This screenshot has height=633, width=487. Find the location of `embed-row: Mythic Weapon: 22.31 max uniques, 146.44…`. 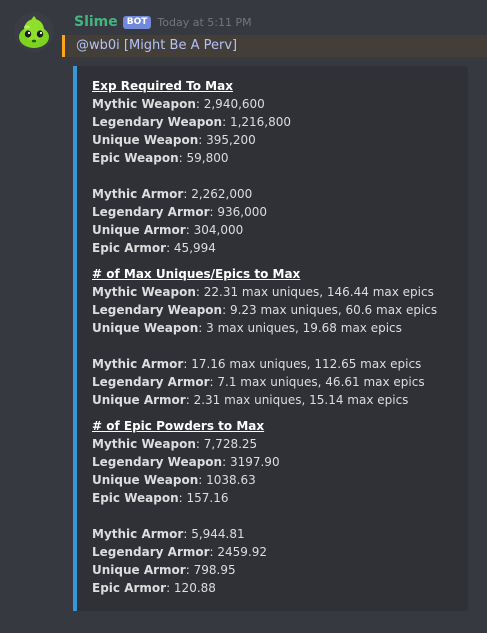

embed-row: Mythic Weapon: 22.31 max uniques, 146.44… is located at coordinates (263, 292).